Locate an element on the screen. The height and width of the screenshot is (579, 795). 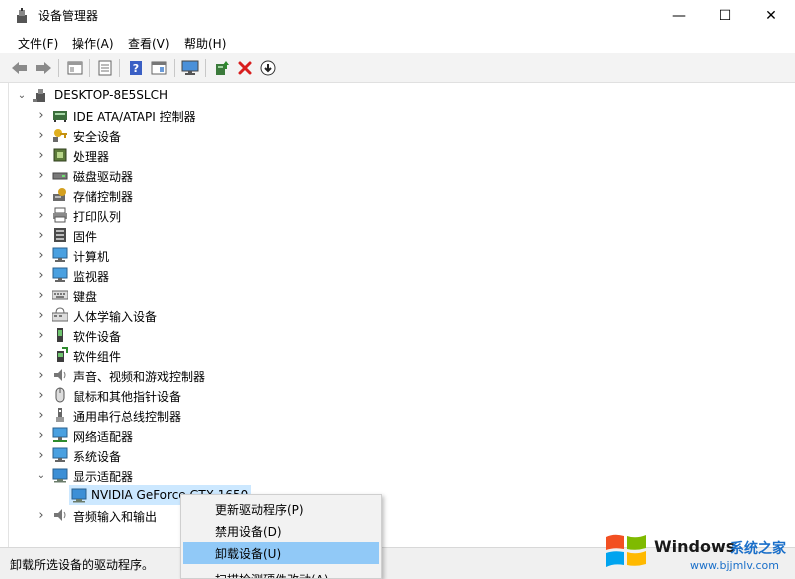
window-title: 设备管理器 is located at coordinates (68, 16).